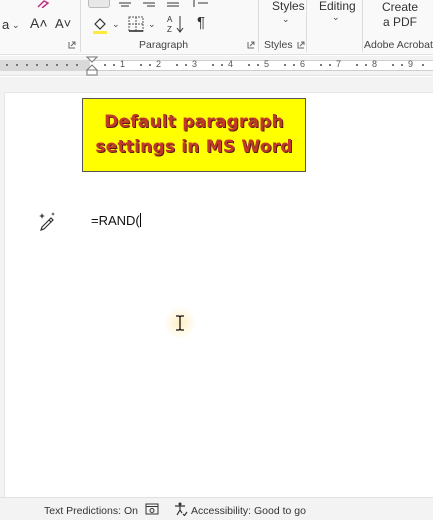 The width and height of the screenshot is (433, 520). Describe the element at coordinates (278, 45) in the screenshot. I see `styles-group-label: Styles` at that location.